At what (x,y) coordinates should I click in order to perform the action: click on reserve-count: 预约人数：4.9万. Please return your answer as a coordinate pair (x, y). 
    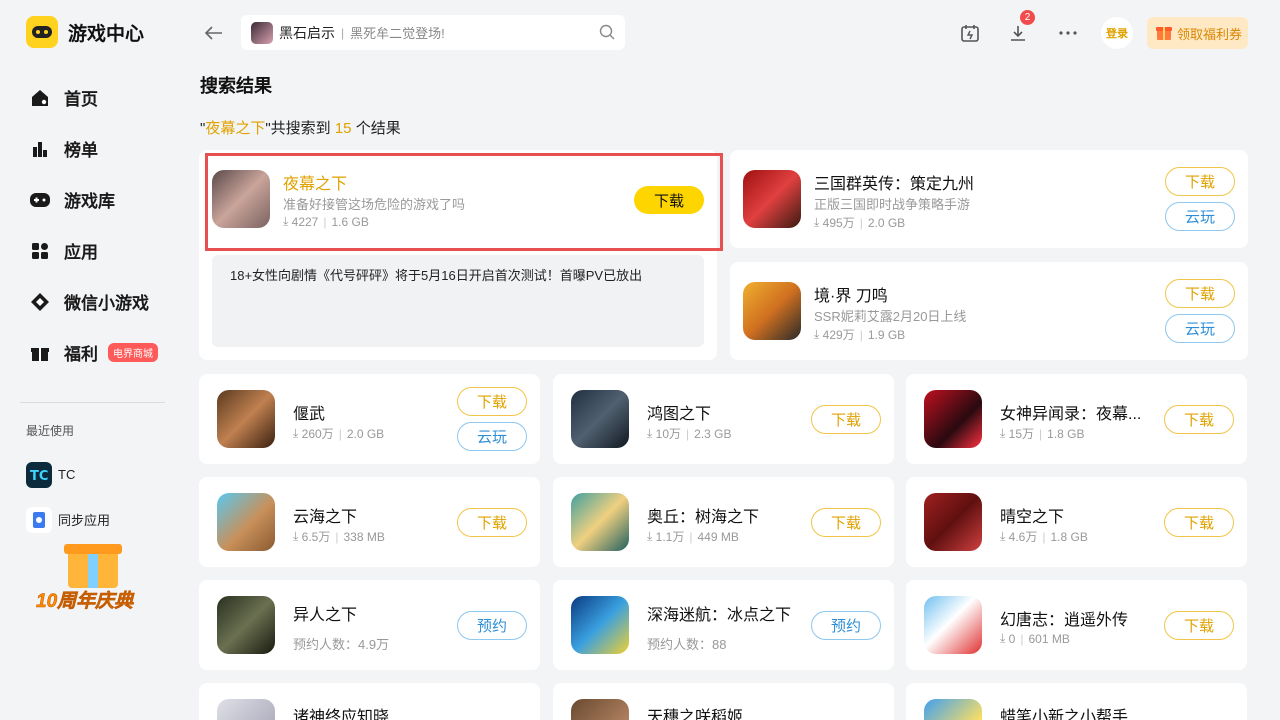
    Looking at the image, I should click on (341, 644).